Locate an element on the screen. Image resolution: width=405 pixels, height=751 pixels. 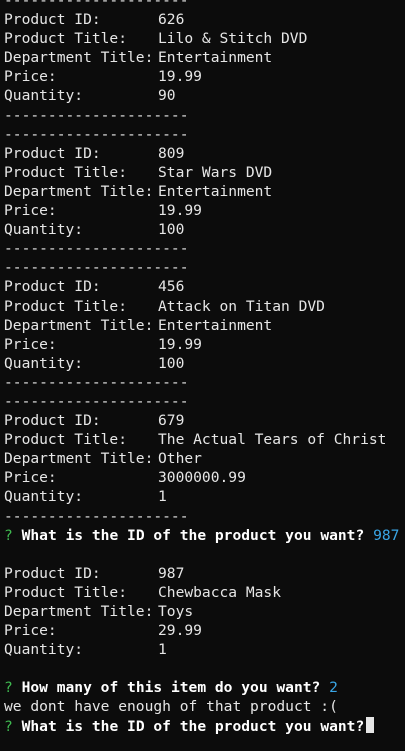
department-value: Other is located at coordinates (180, 459).